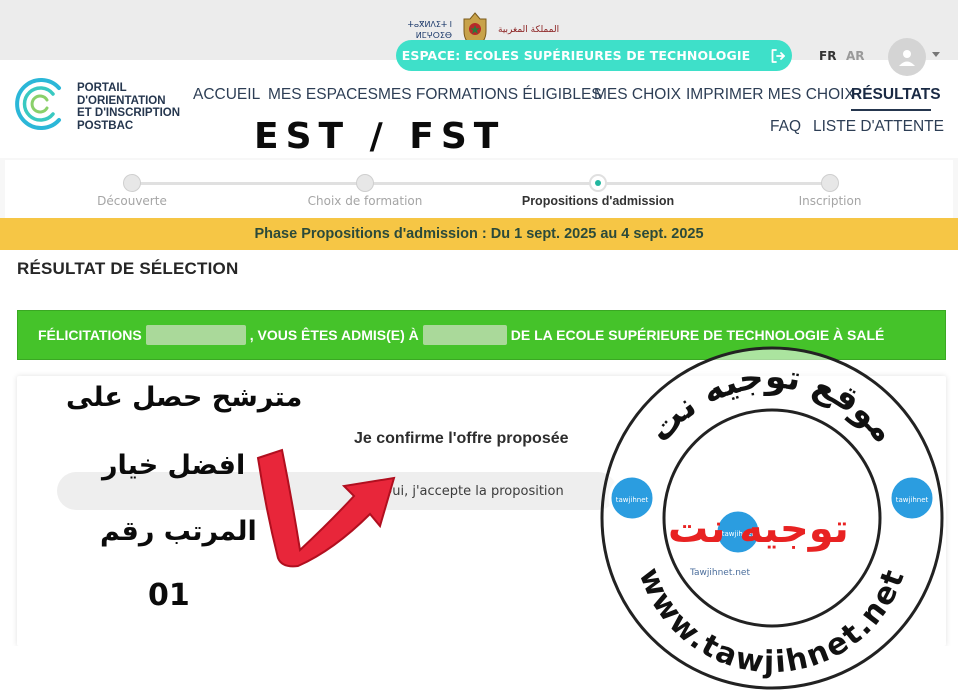 The height and width of the screenshot is (700, 958). I want to click on watermark-brand: توجيه نت, so click(758, 529).